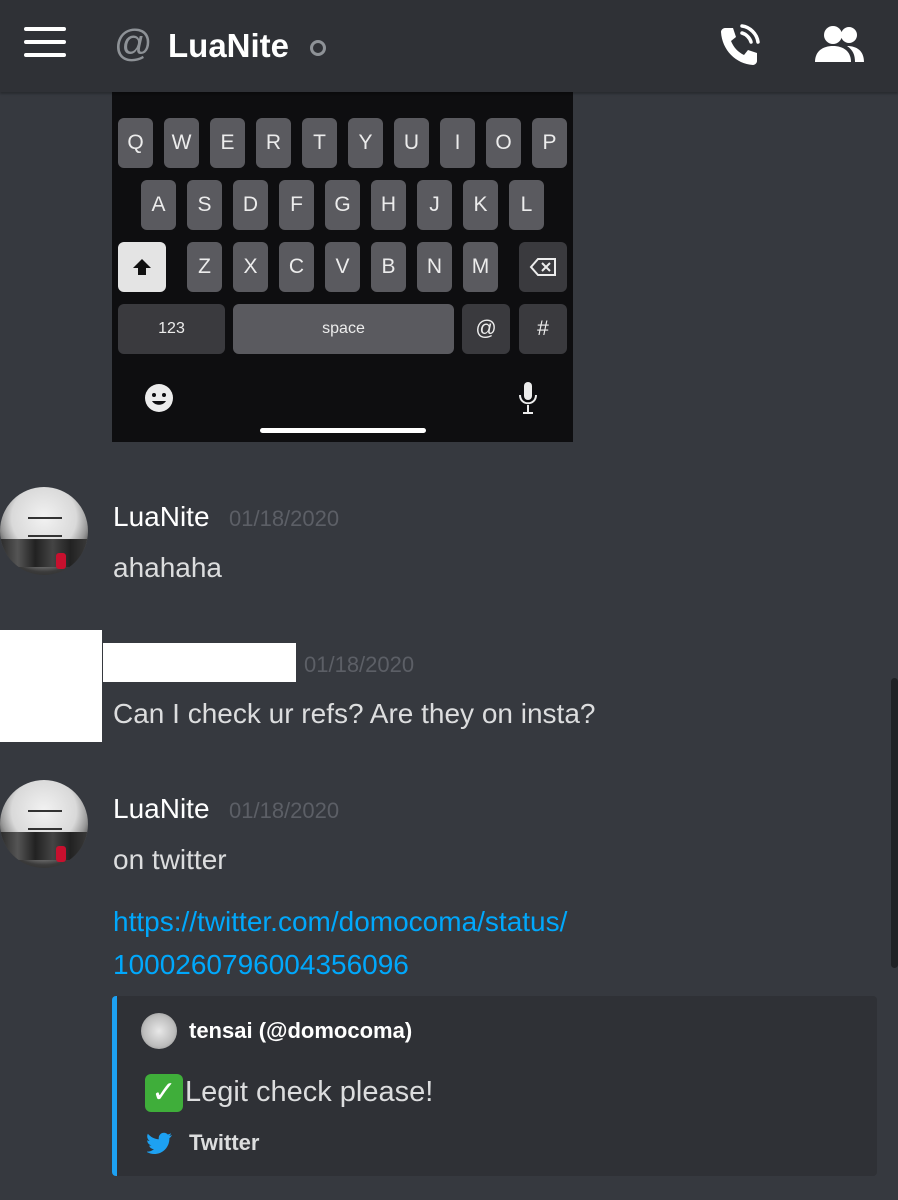 This screenshot has width=898, height=1200. I want to click on keyboard-key: V, so click(342, 267).